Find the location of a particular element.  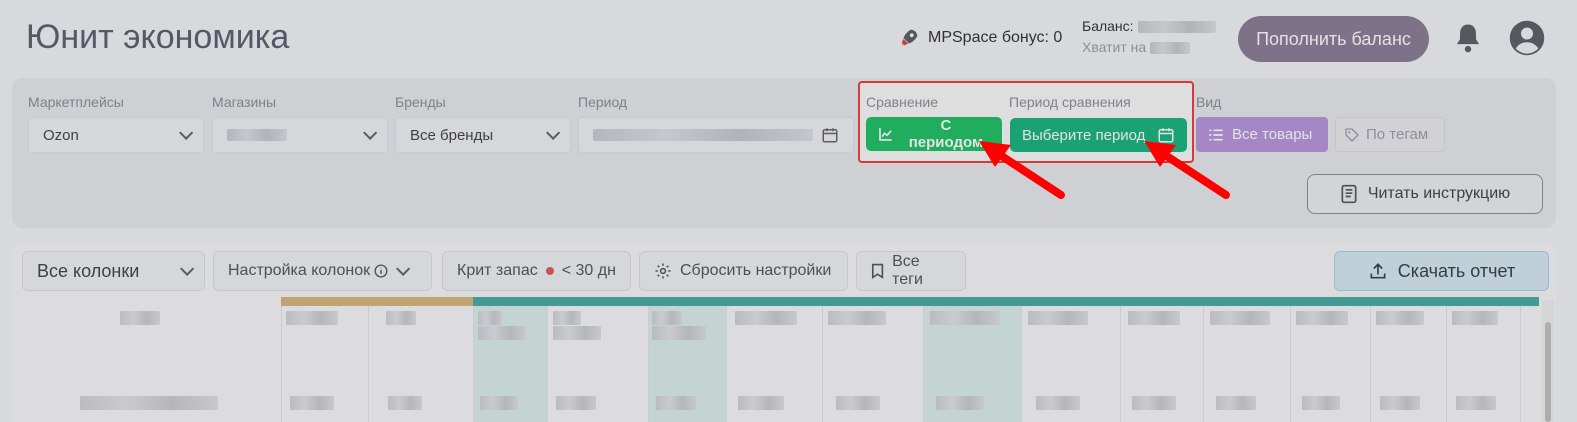

shops-label: Магазины is located at coordinates (244, 102).